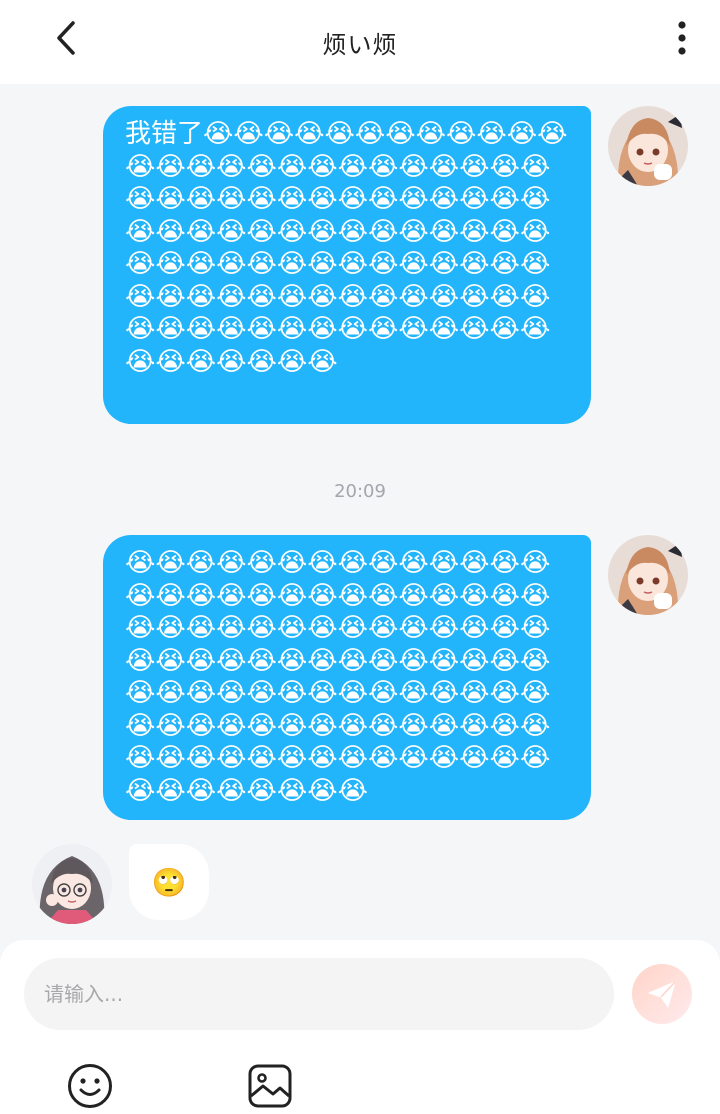  I want to click on back-button, so click(66, 38).